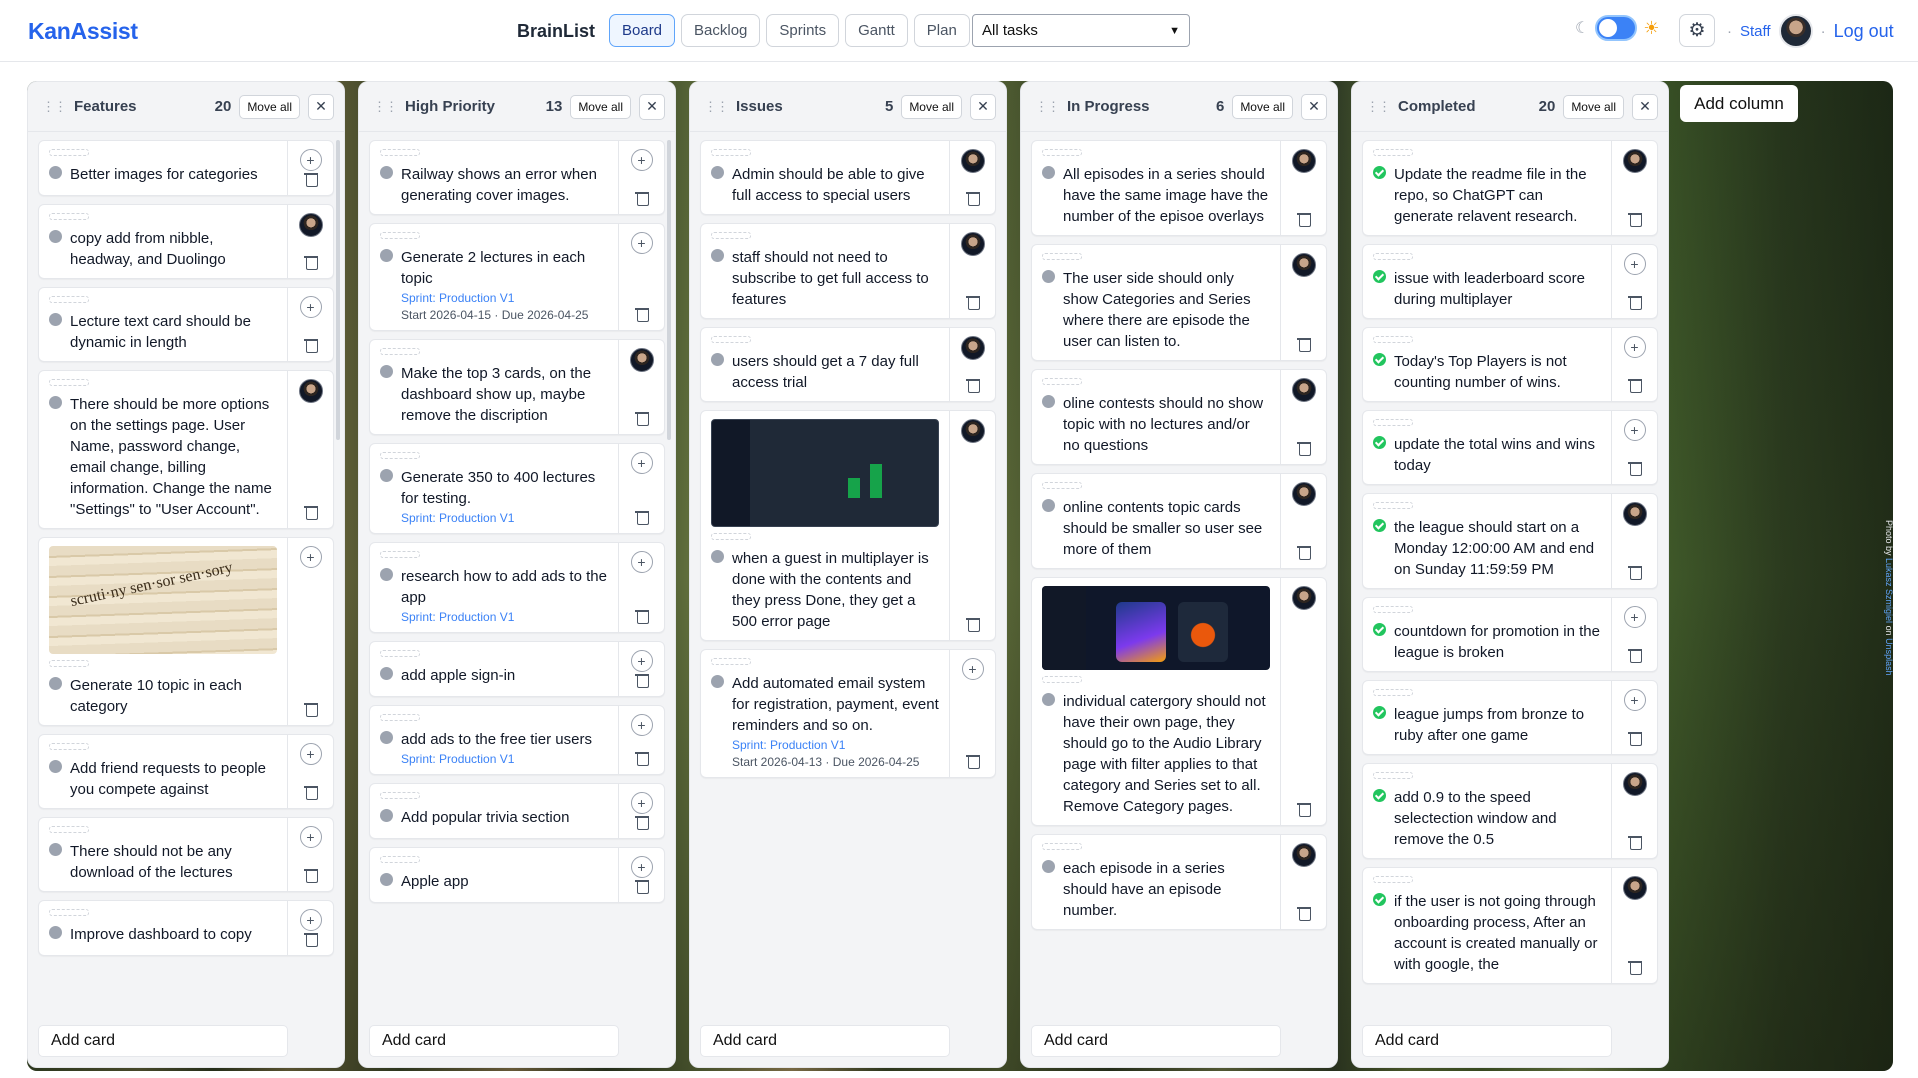 The height and width of the screenshot is (1078, 1918). I want to click on tab-gantt: Gantt, so click(876, 30).